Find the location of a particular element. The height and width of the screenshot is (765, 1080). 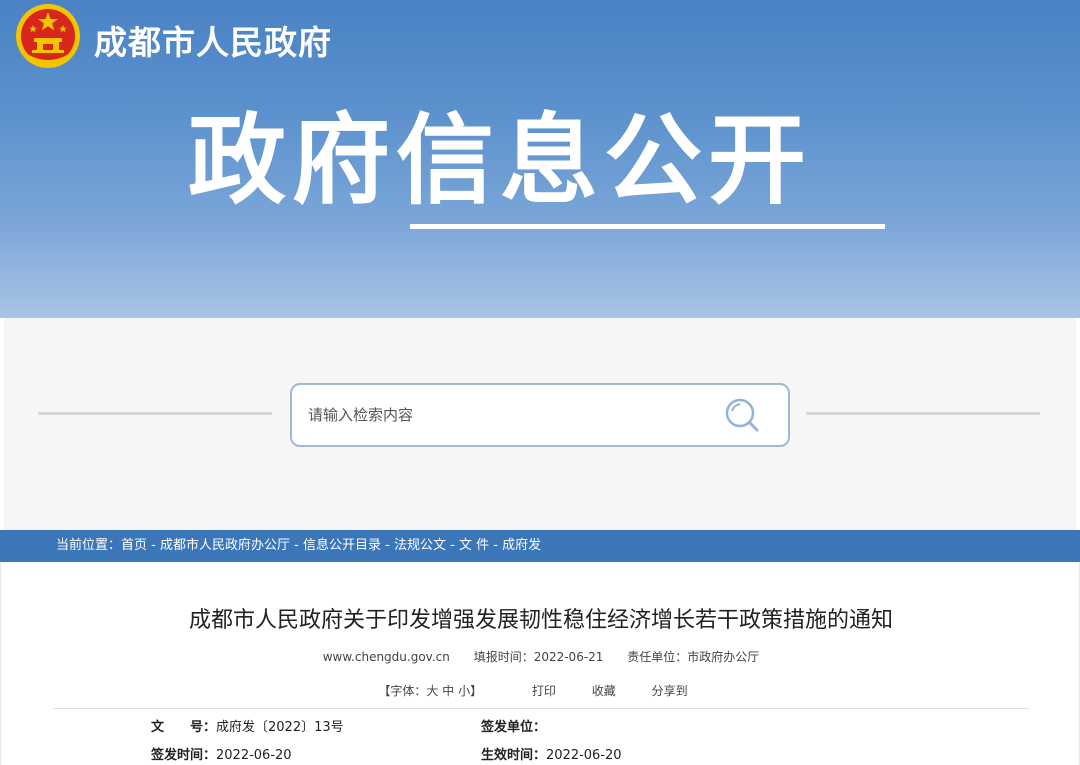

doc-number-row: 文 号：成府发〔2022〕13号 is located at coordinates (247, 725).